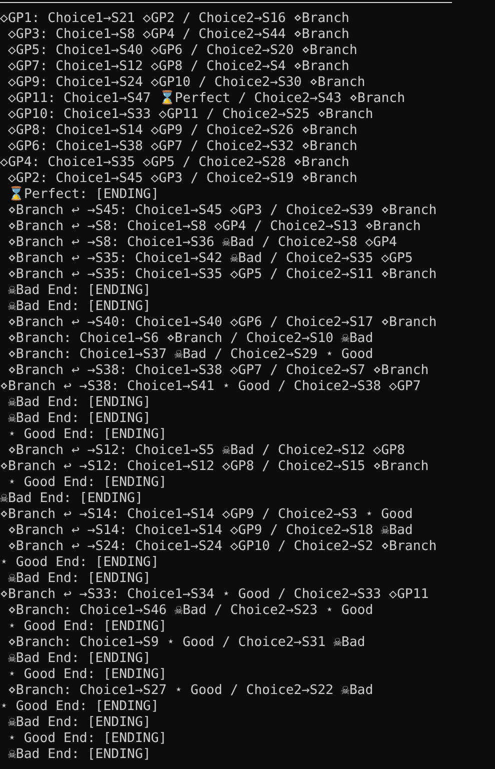 The image size is (495, 769). What do you see at coordinates (182, 130) in the screenshot?
I see `output-line: ◇GP8: Choice1→S14 ◇GP9 / Choice2→S26 ⋄Branch` at bounding box center [182, 130].